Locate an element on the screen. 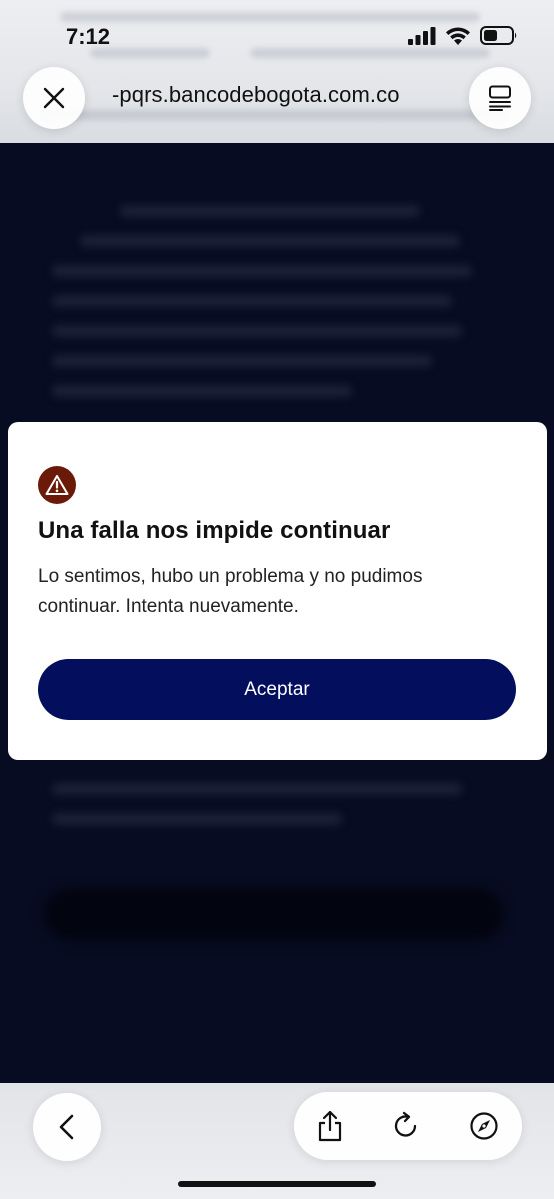  back-icon is located at coordinates (66, 1127).